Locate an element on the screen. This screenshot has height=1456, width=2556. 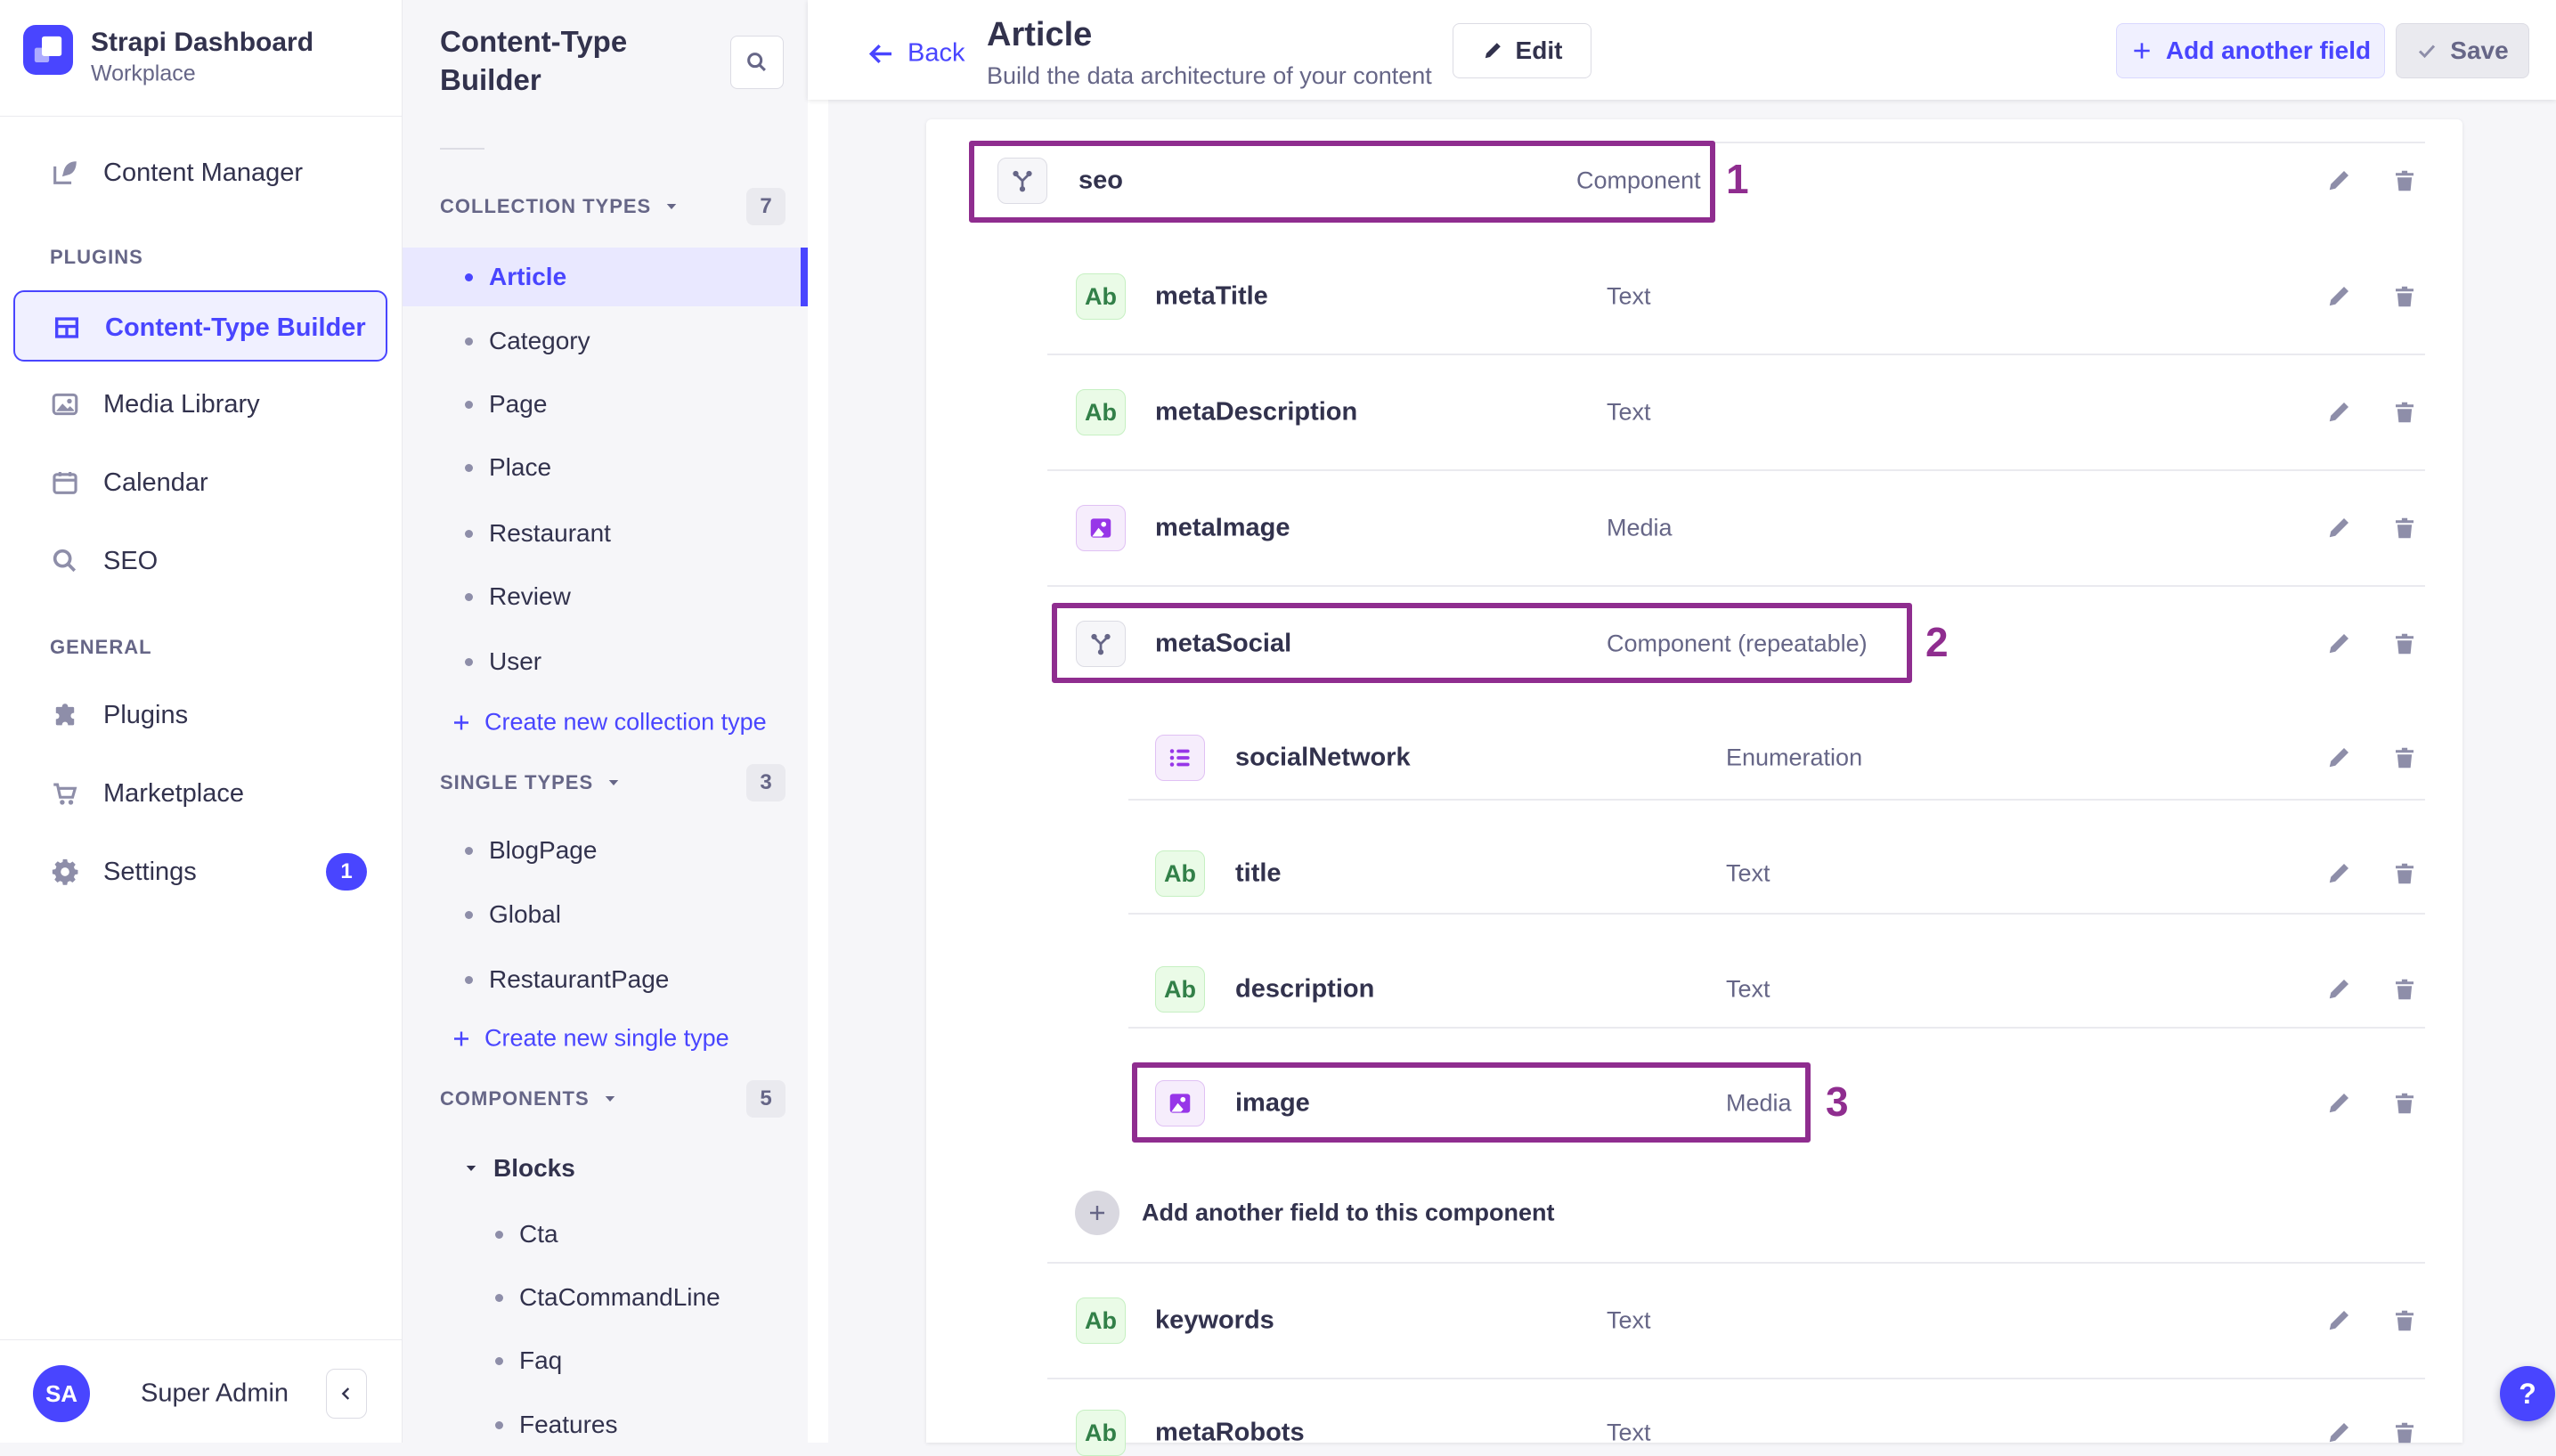
search-button is located at coordinates (757, 62).